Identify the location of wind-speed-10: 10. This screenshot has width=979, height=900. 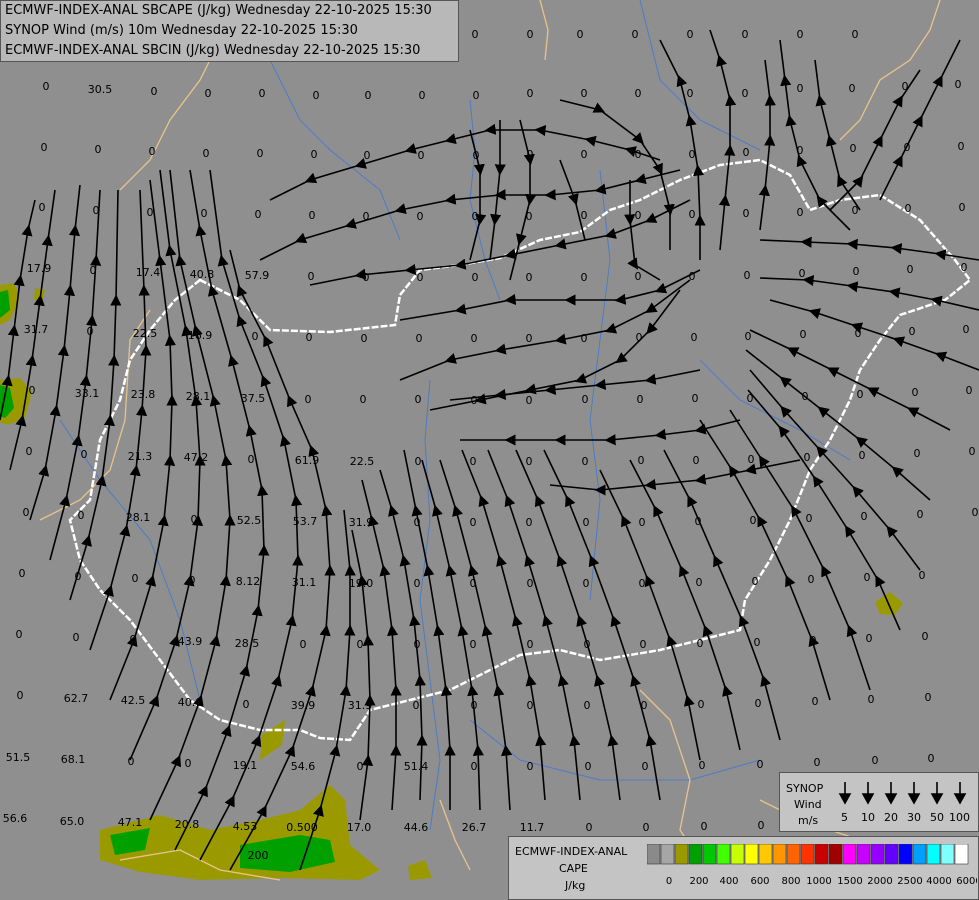
(868, 817).